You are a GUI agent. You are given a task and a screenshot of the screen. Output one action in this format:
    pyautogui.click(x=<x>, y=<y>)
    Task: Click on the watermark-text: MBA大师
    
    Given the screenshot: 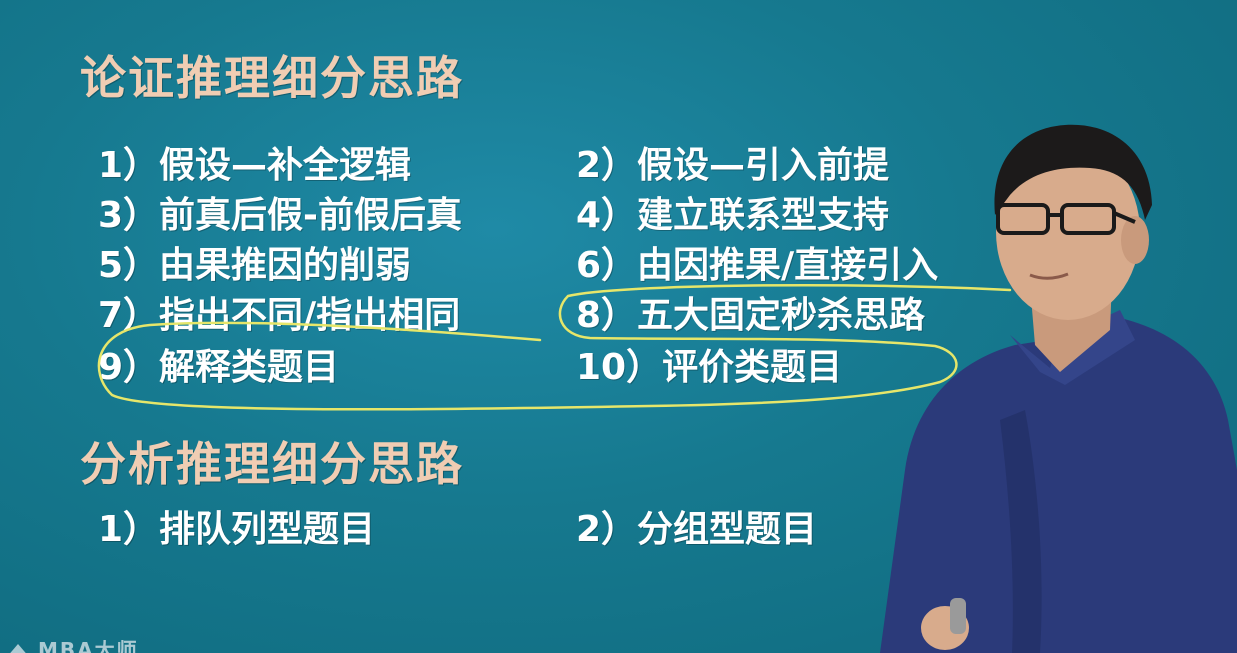 What is the action you would take?
    pyautogui.click(x=88, y=646)
    